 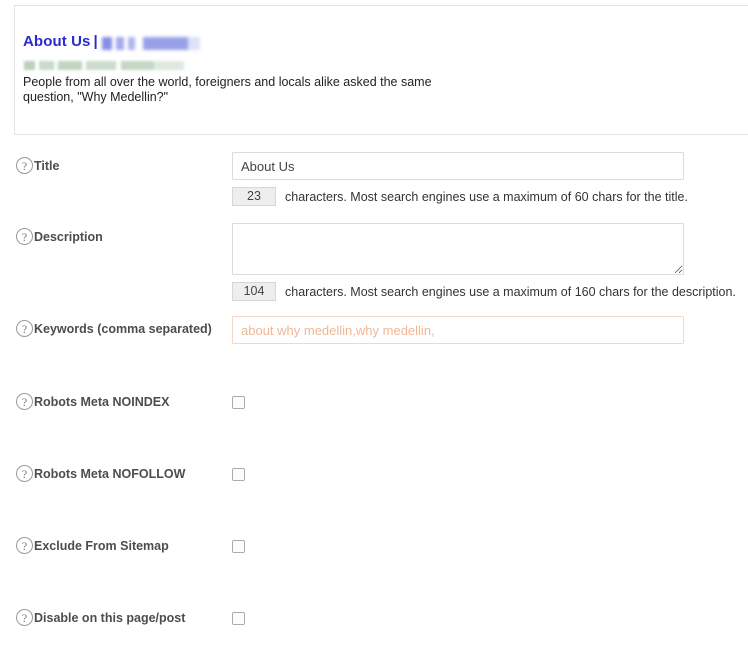 What do you see at coordinates (47, 165) in the screenshot?
I see `row-label-text: Title` at bounding box center [47, 165].